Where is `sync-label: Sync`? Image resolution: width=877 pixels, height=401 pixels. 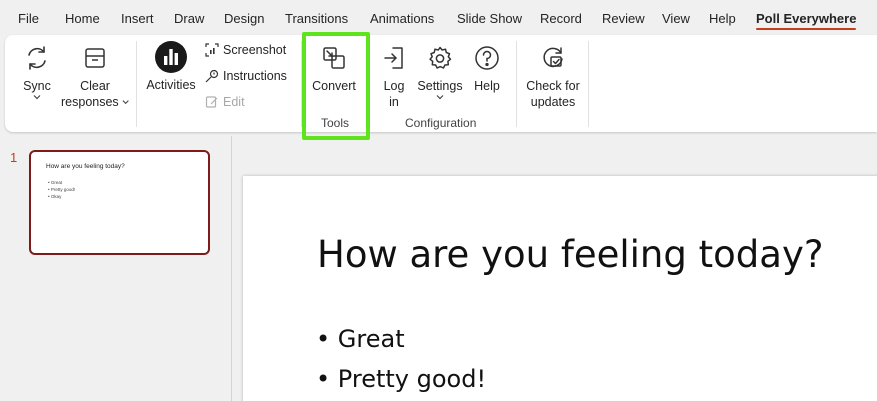
sync-label: Sync is located at coordinates (37, 86).